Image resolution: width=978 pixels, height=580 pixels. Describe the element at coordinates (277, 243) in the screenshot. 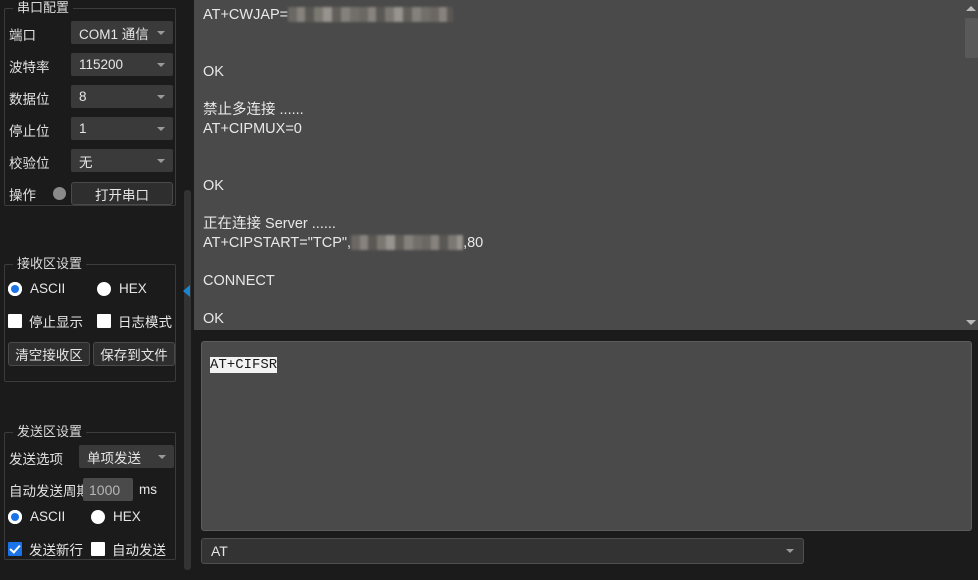

I see `terminal-text: AT+CIPSTART="TCP",` at that location.